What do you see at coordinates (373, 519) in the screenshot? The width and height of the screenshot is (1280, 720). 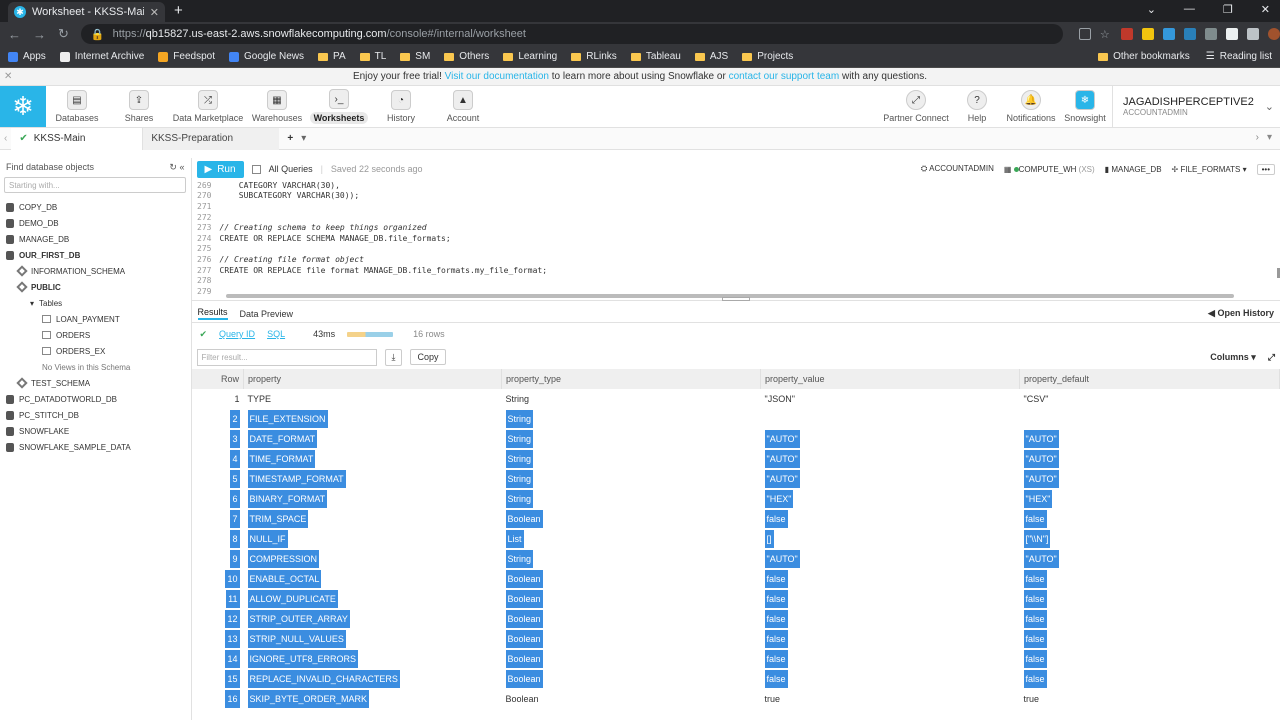 I see `table-cell: TRIM_SPACE` at bounding box center [373, 519].